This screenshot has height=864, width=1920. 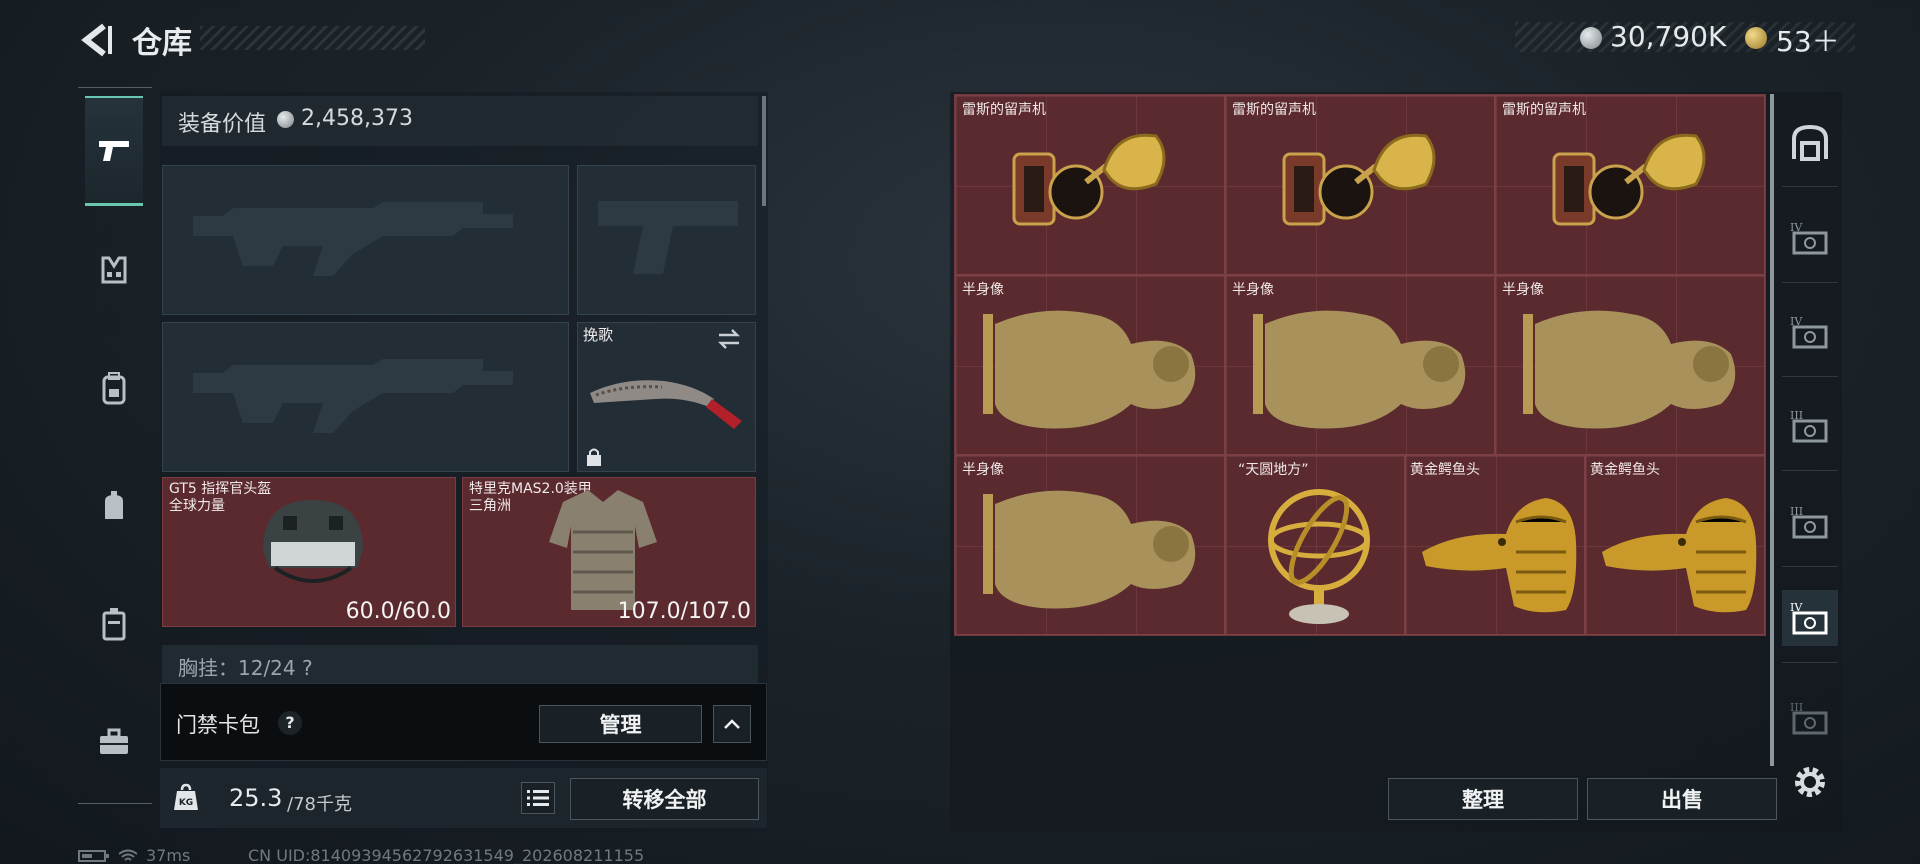 I want to click on sidearm-slot, so click(x=666, y=240).